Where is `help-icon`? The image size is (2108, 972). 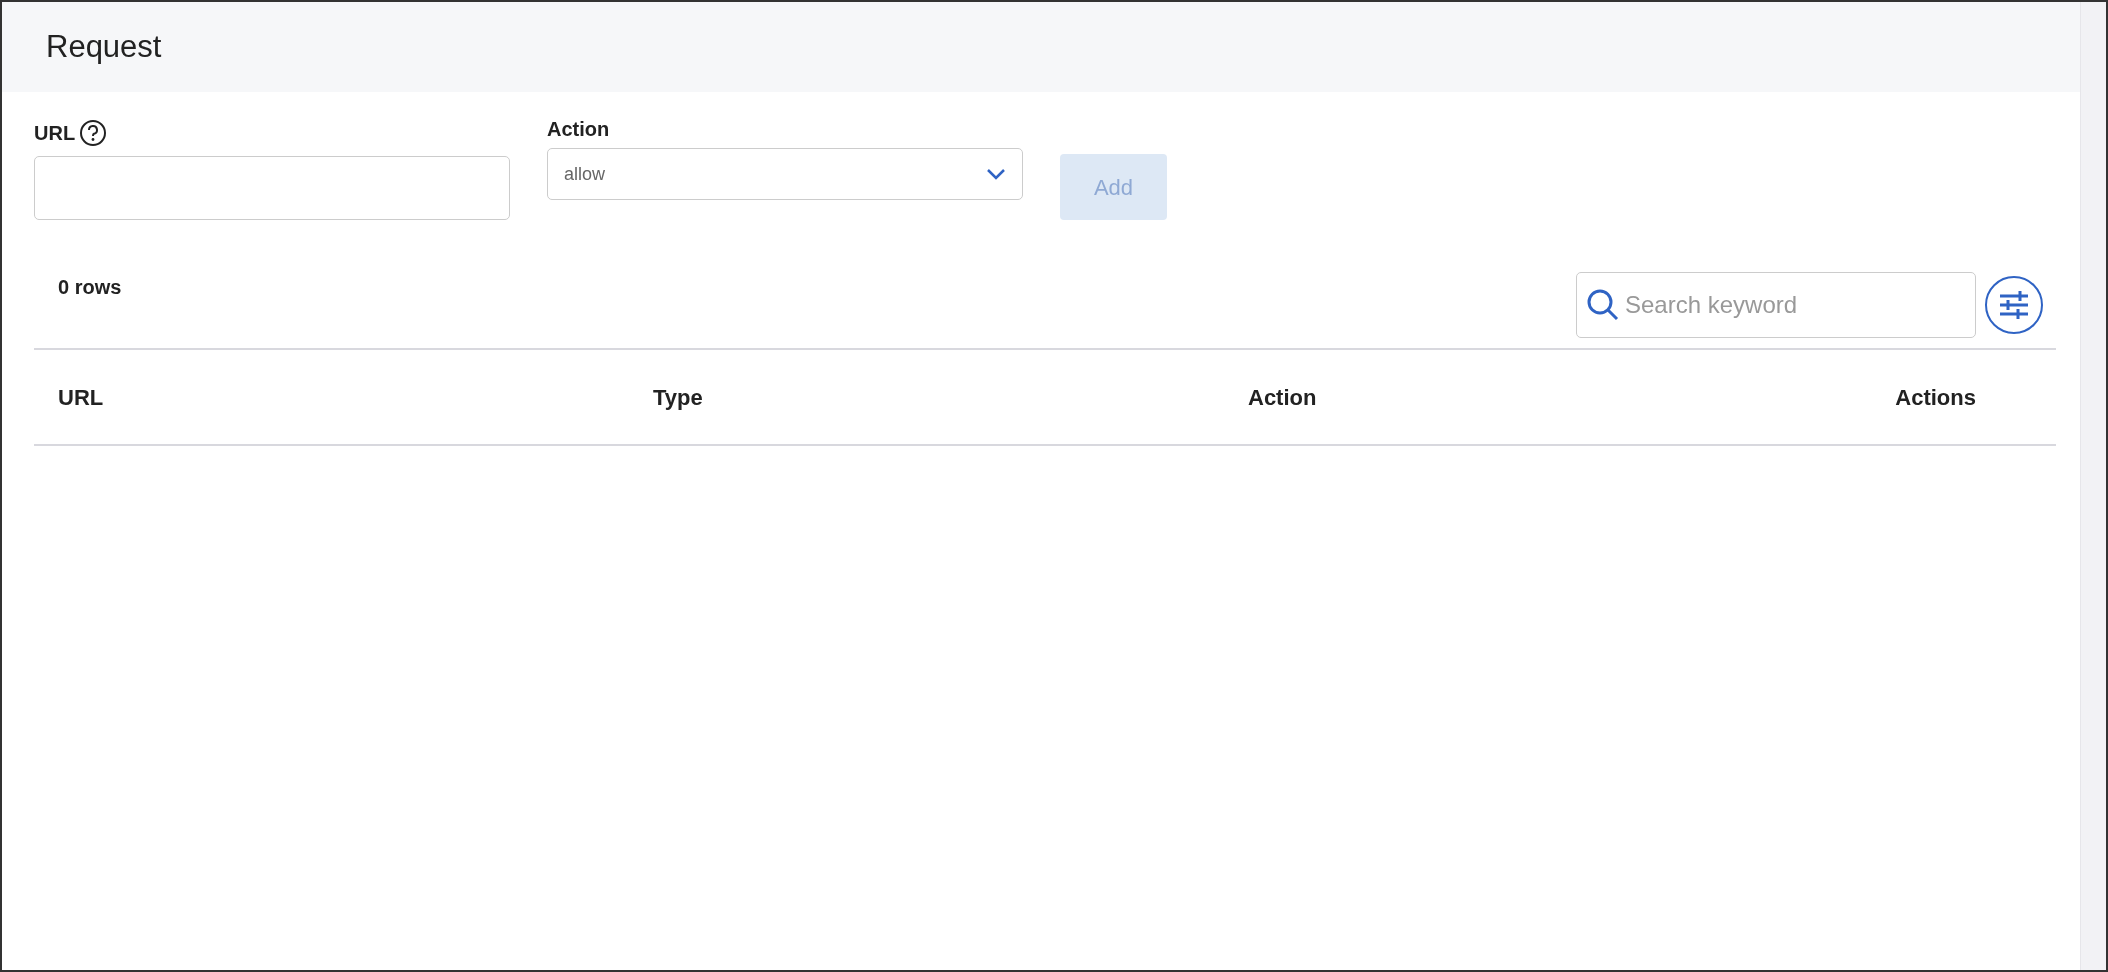 help-icon is located at coordinates (93, 133).